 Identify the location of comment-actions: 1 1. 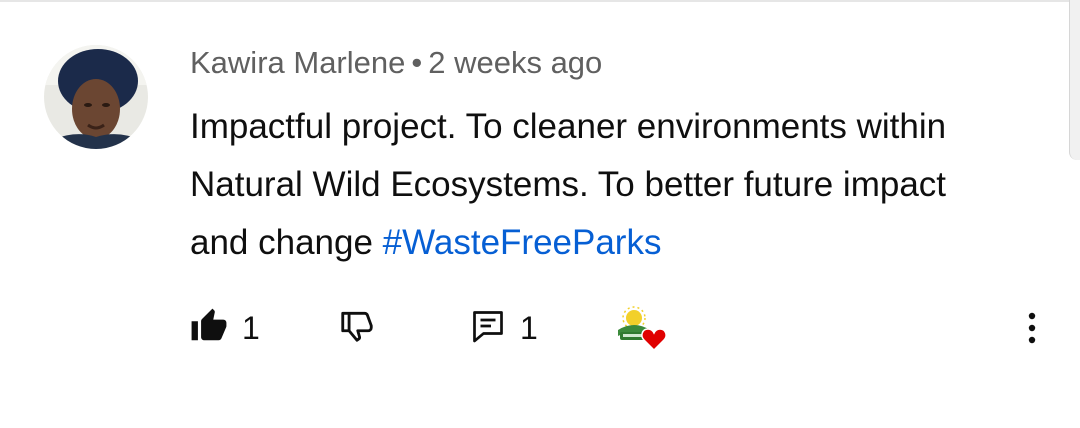
(540, 330).